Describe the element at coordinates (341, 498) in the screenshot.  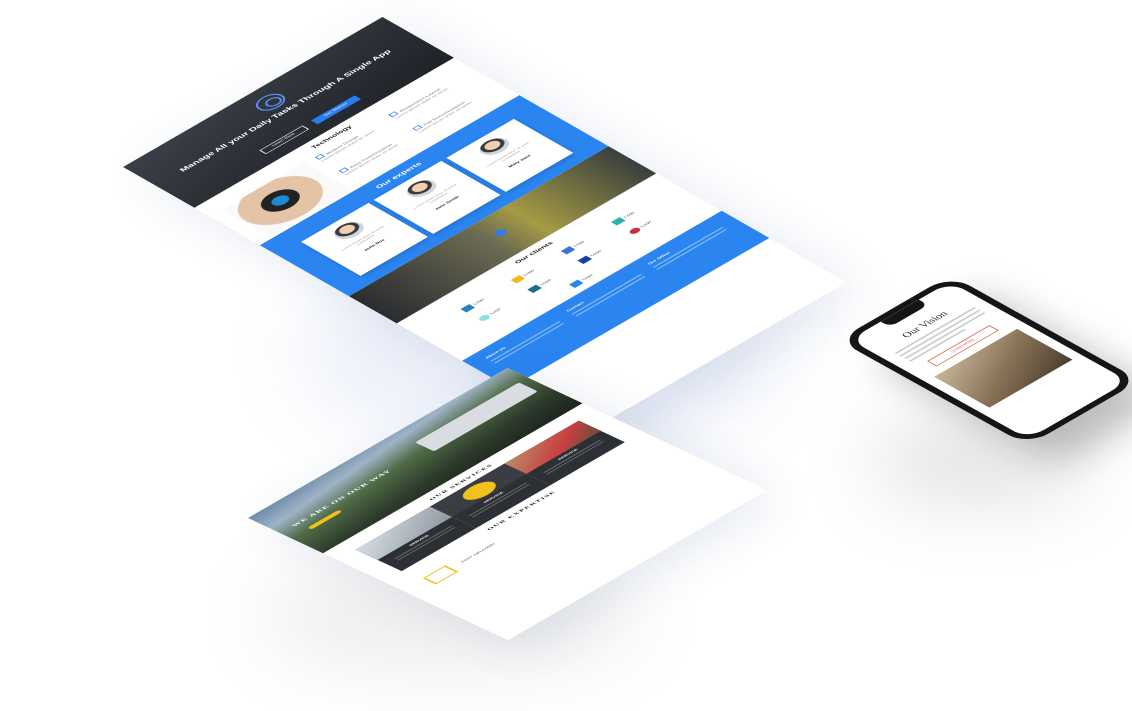
I see `transport-hero-title: WE ARE ON OUR WAY` at that location.